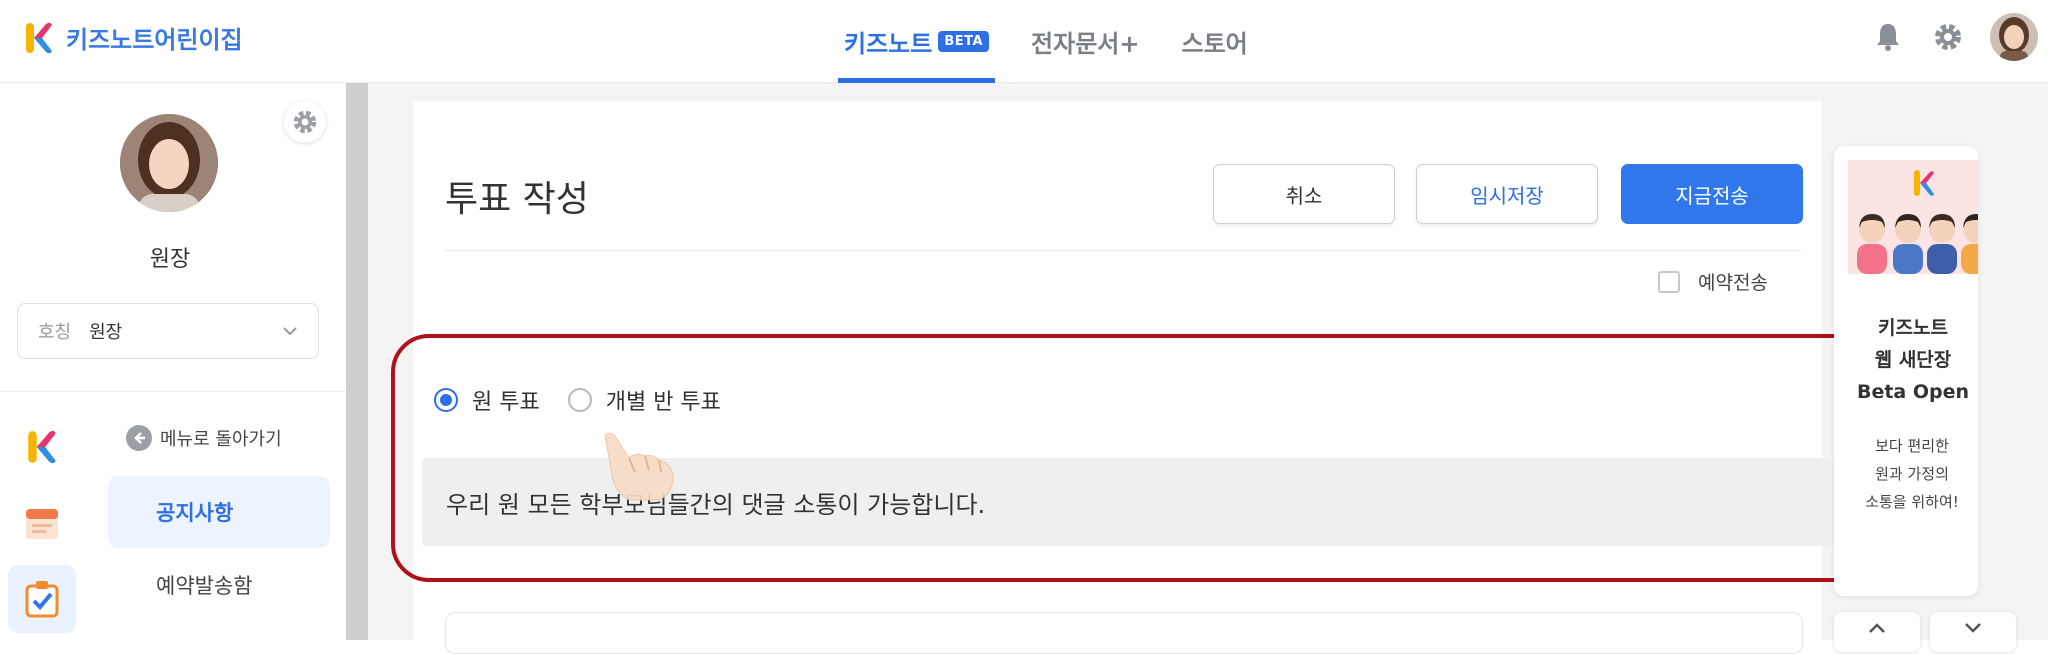 The image size is (2048, 654). I want to click on app-kidsnote, so click(42, 447).